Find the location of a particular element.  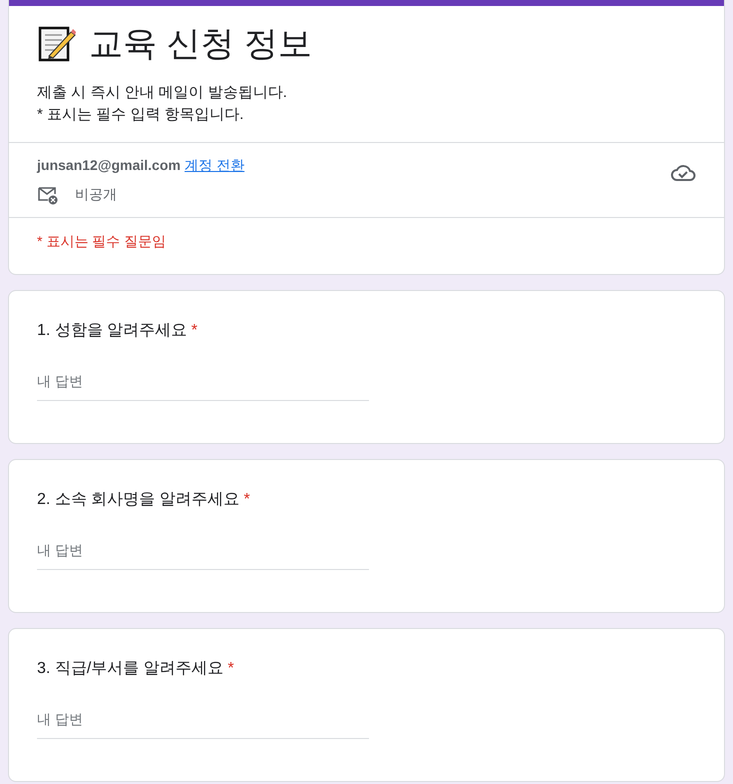

question-title: 1. 성함을 알려주세요 is located at coordinates (112, 331).